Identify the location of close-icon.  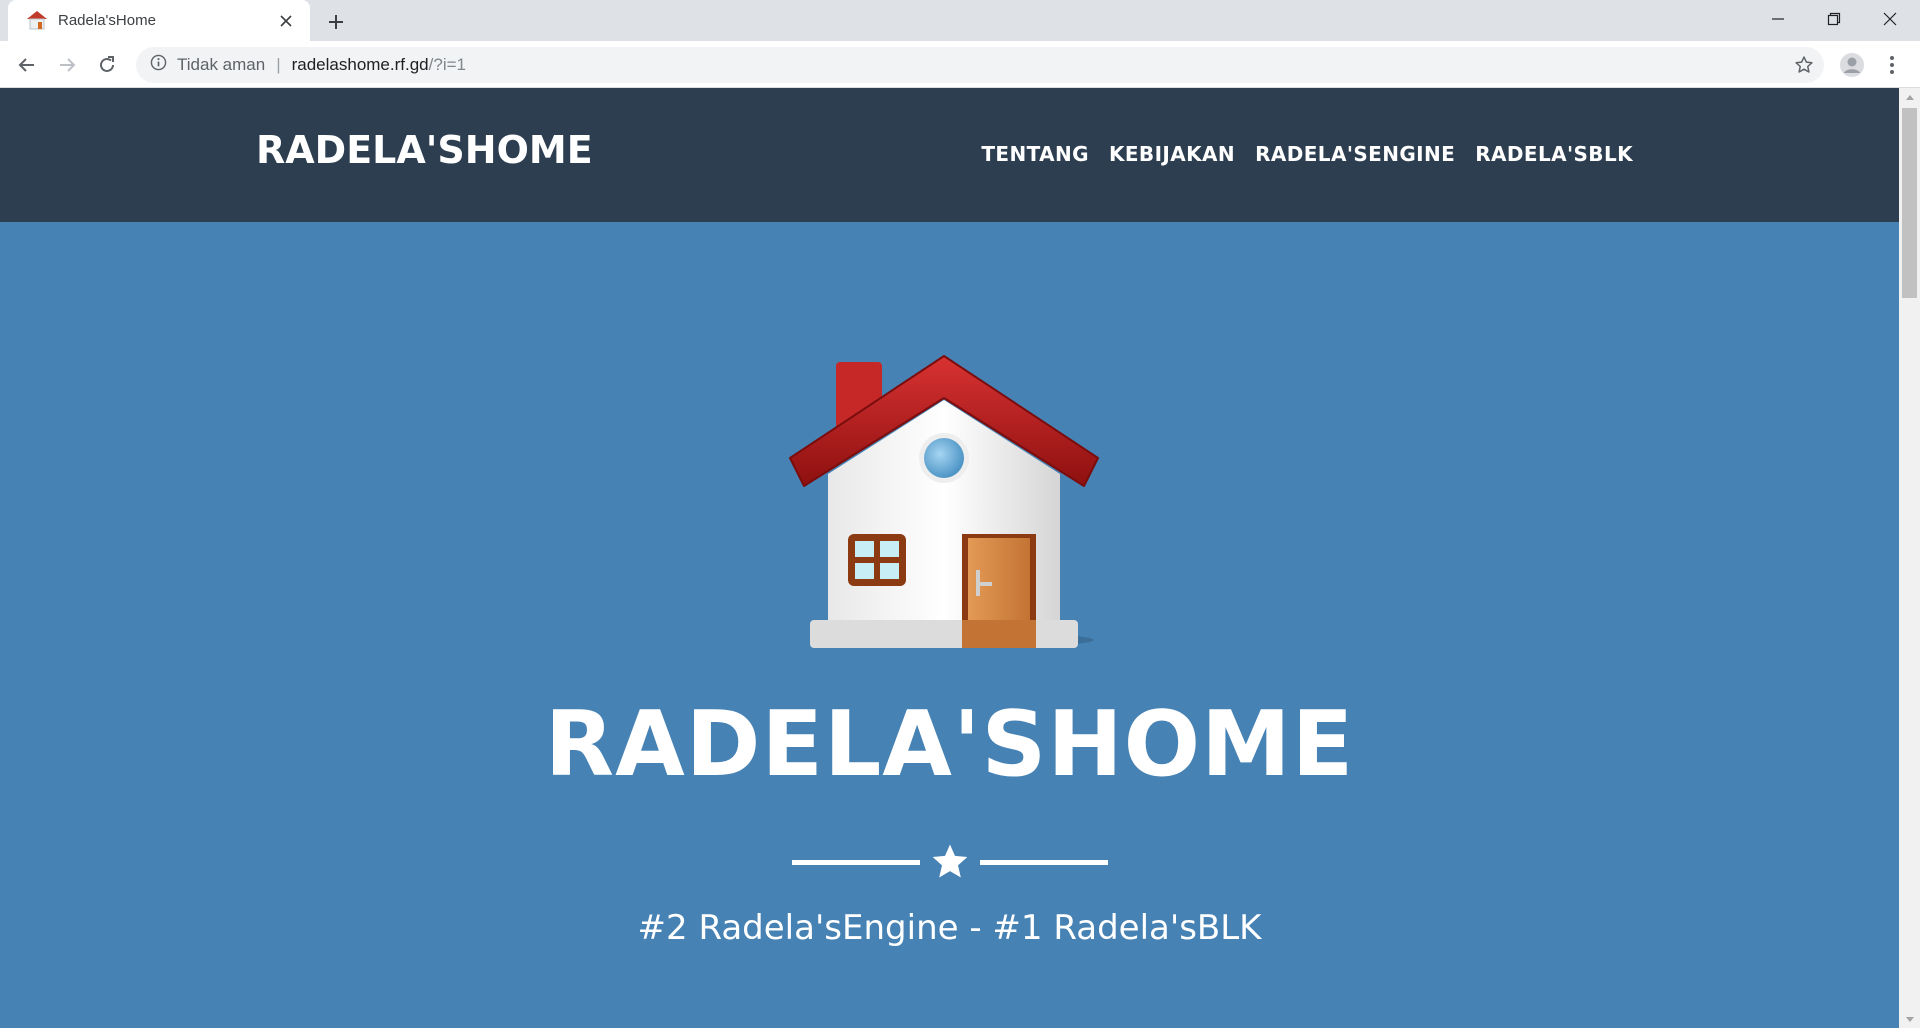
(286, 21).